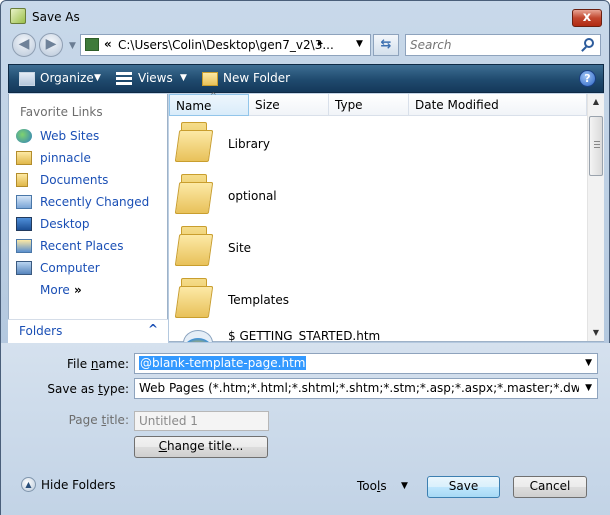  I want to click on app-icon, so click(18, 16).